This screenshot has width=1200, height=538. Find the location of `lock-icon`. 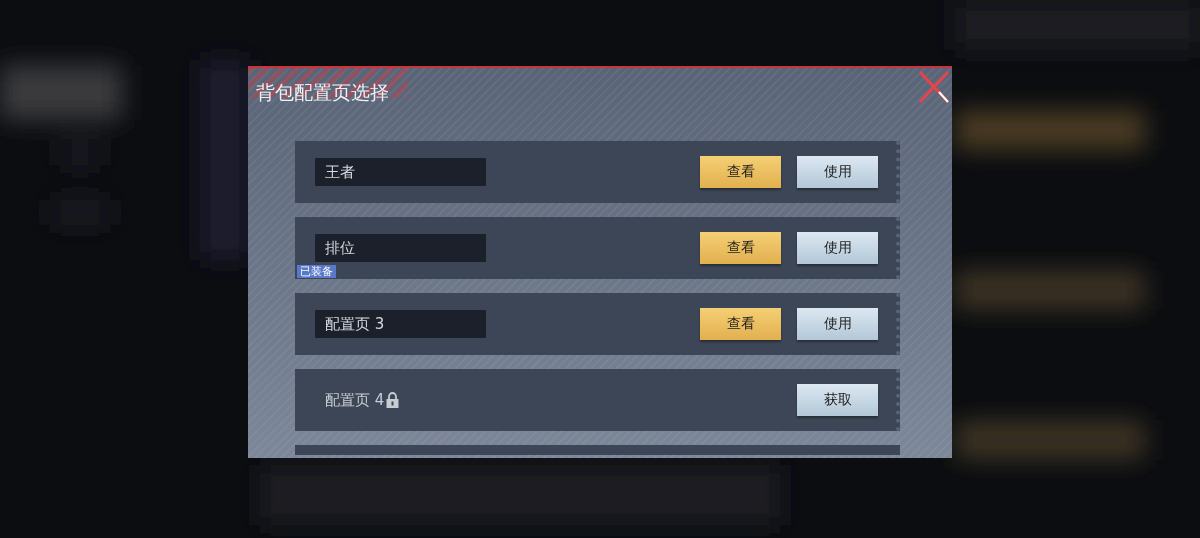

lock-icon is located at coordinates (393, 400).